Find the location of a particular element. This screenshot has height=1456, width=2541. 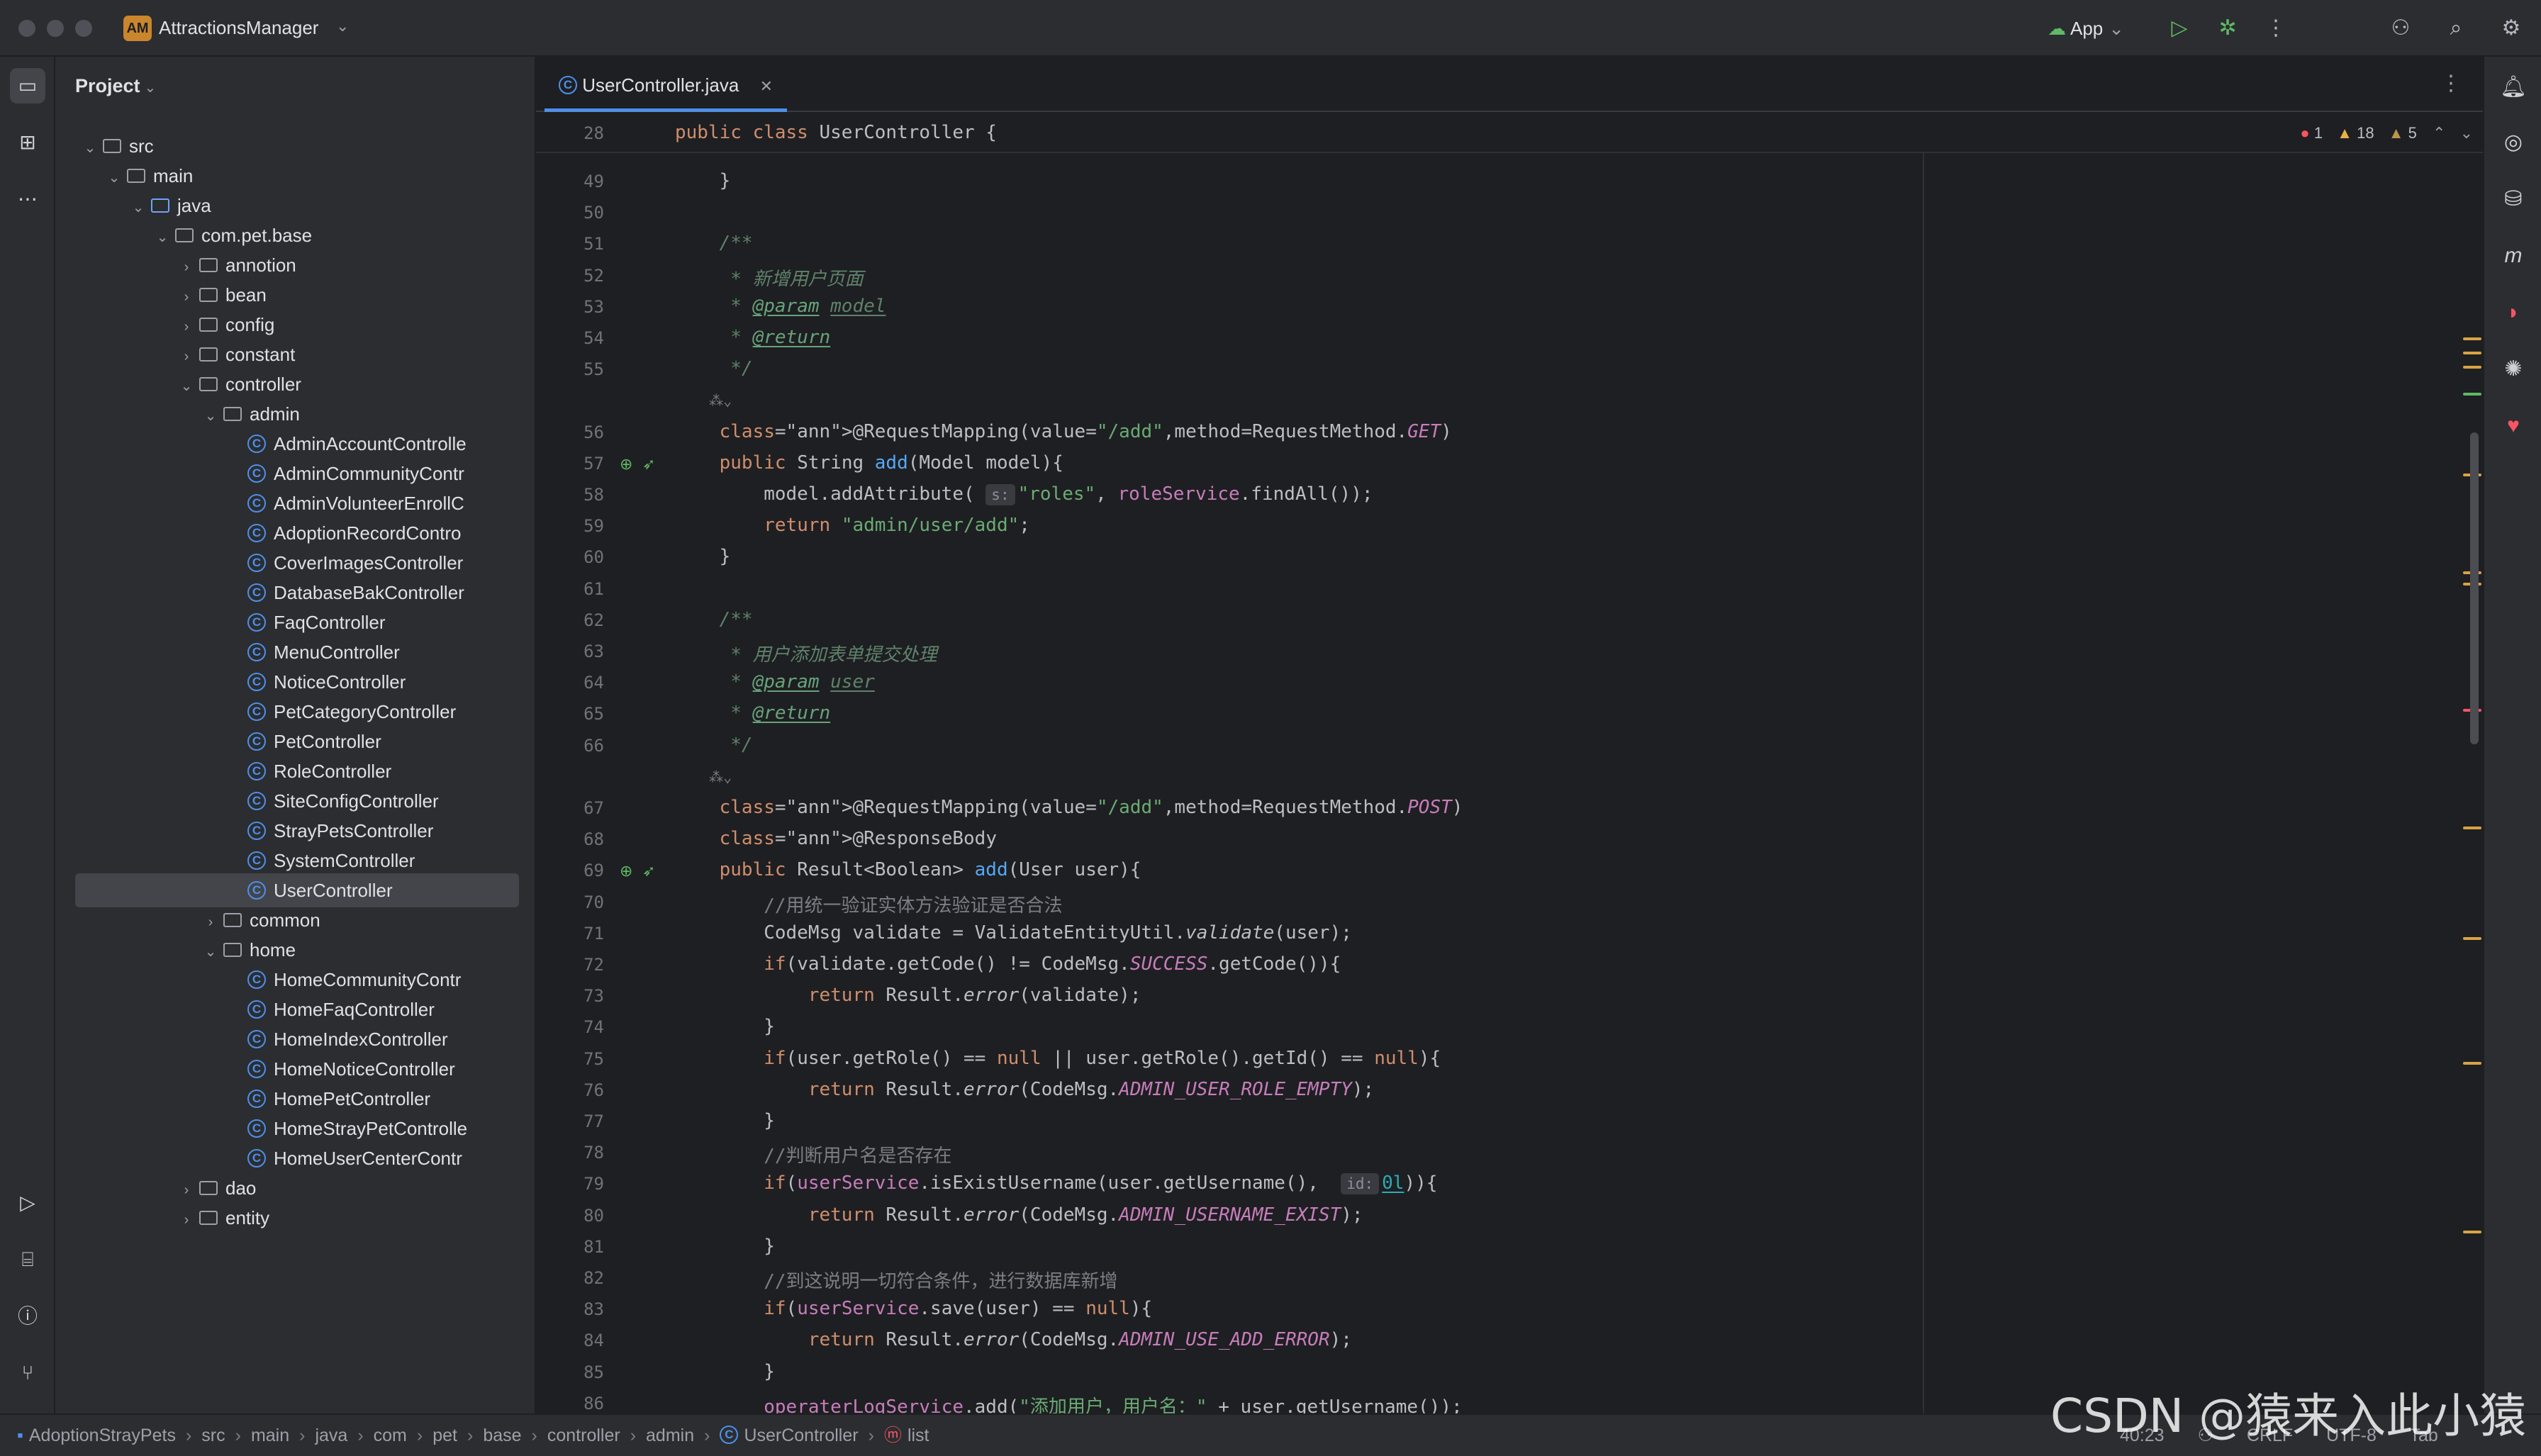

tree-item-class: C HomeNoticeController is located at coordinates (285, 1069).